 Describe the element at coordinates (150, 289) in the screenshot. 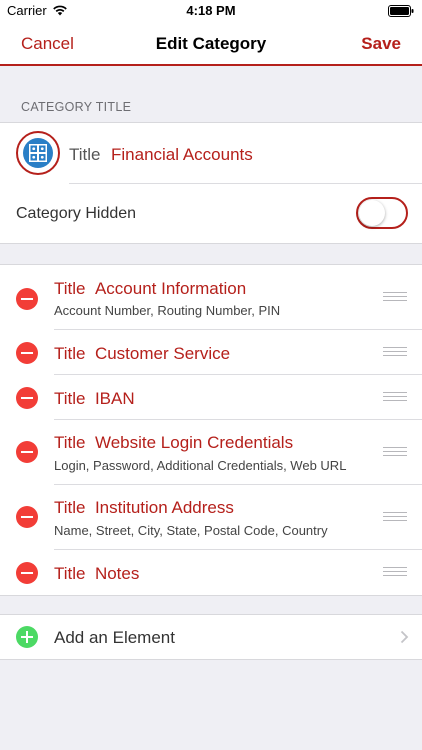

I see `element-title: Title Account Information` at that location.